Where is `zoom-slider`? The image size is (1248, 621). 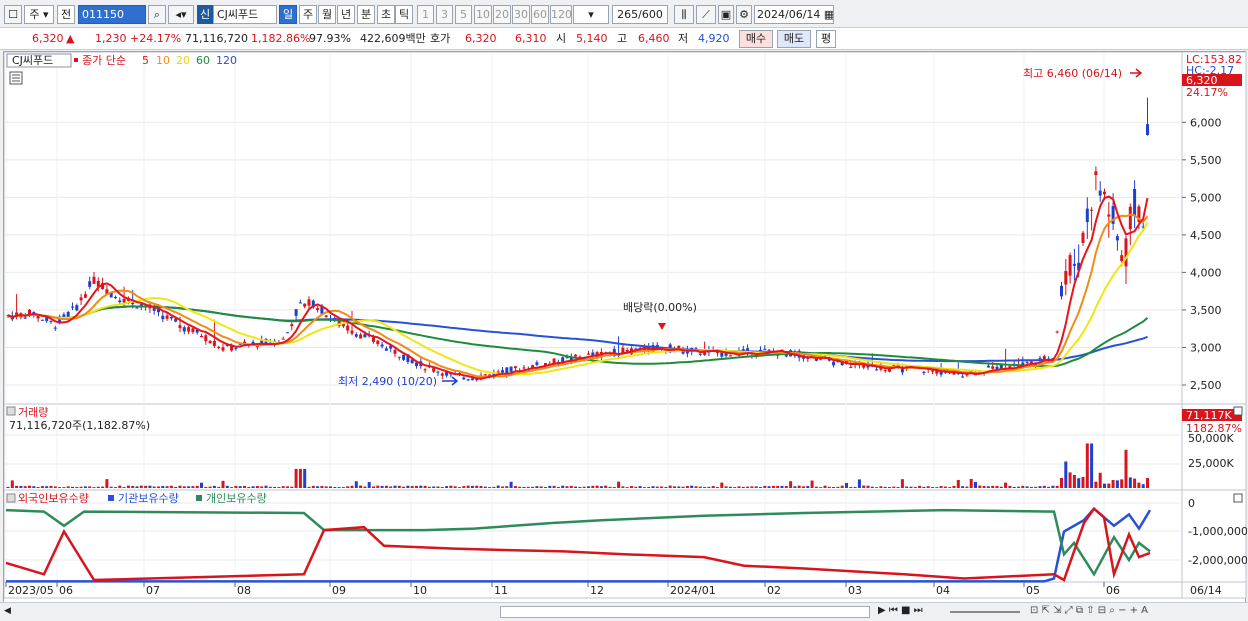
zoom-slider is located at coordinates (985, 612).